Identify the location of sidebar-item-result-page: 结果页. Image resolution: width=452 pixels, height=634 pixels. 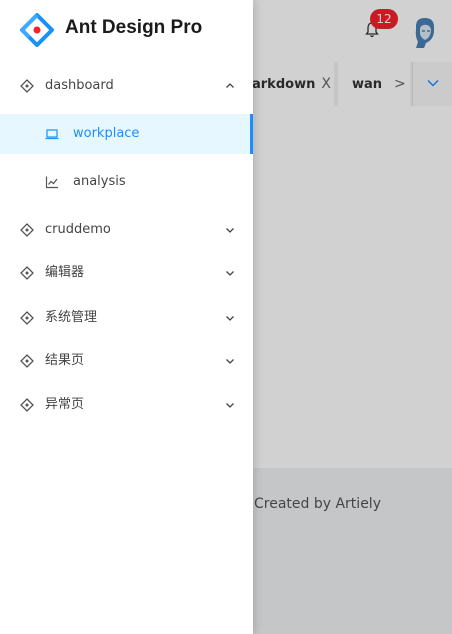
(126, 361).